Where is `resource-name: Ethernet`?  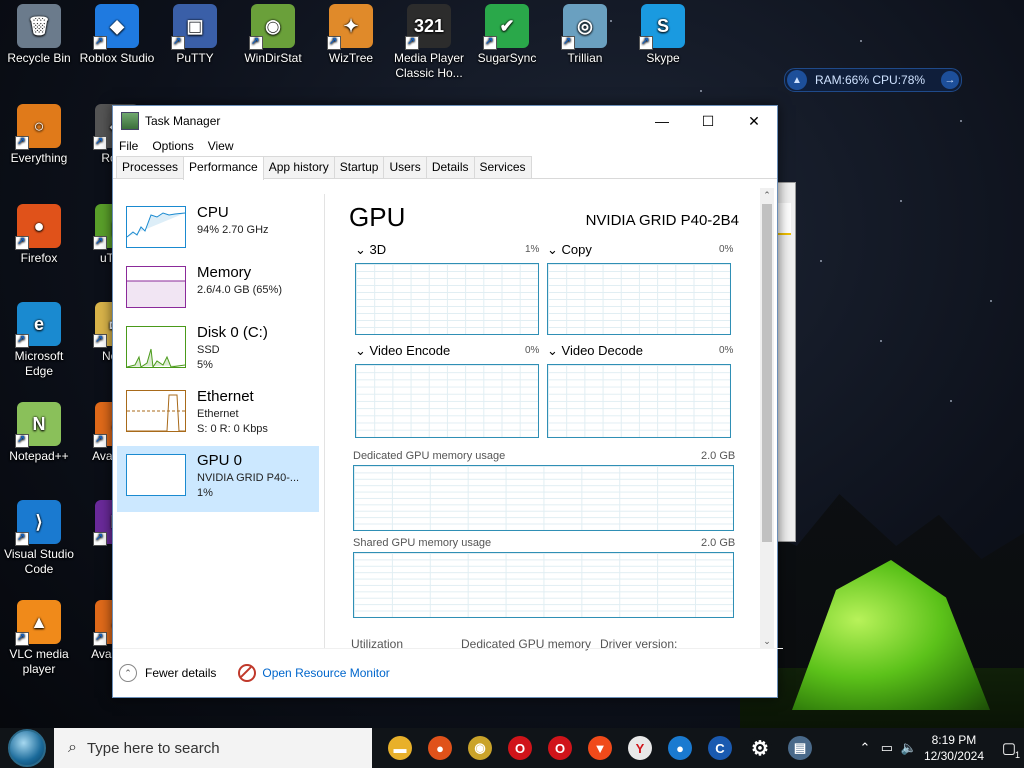
resource-name: Ethernet is located at coordinates (225, 396).